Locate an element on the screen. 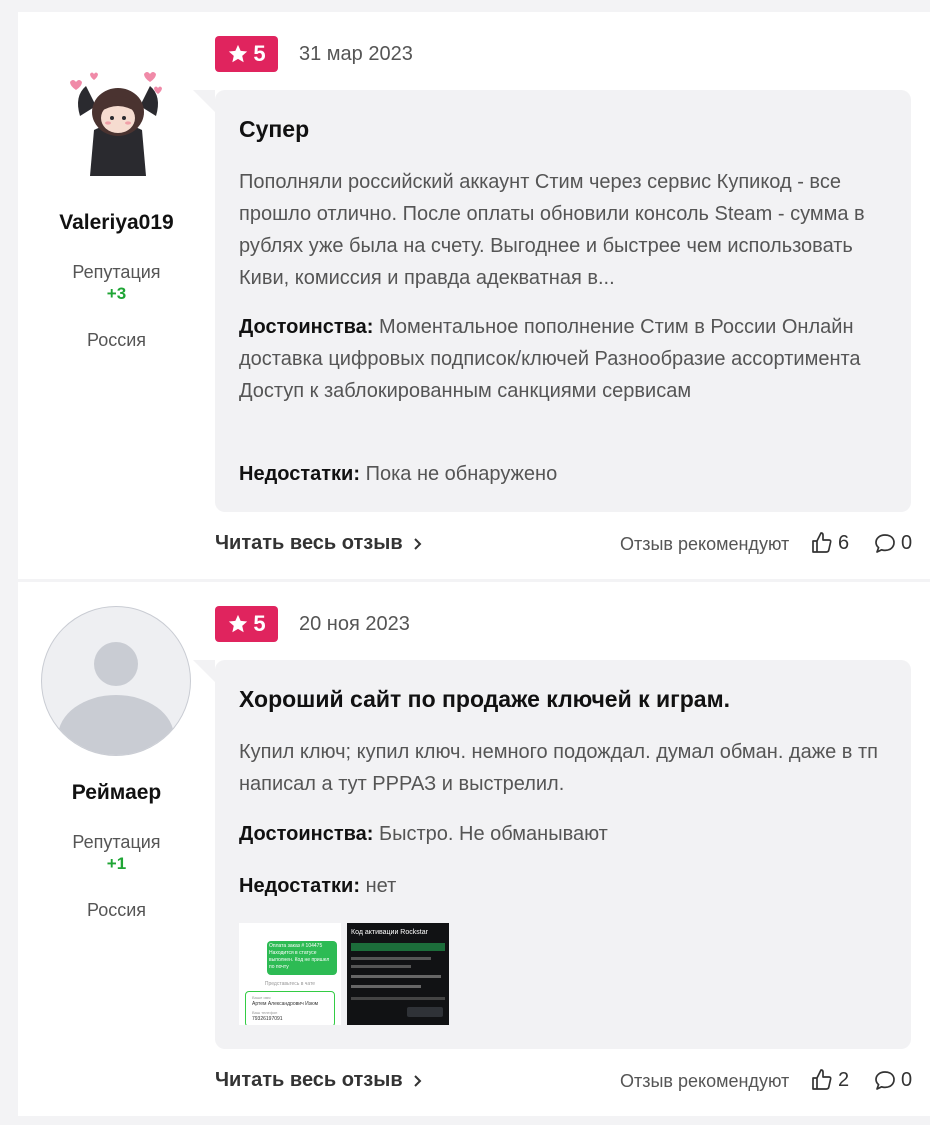  like-count: 6 is located at coordinates (844, 542).